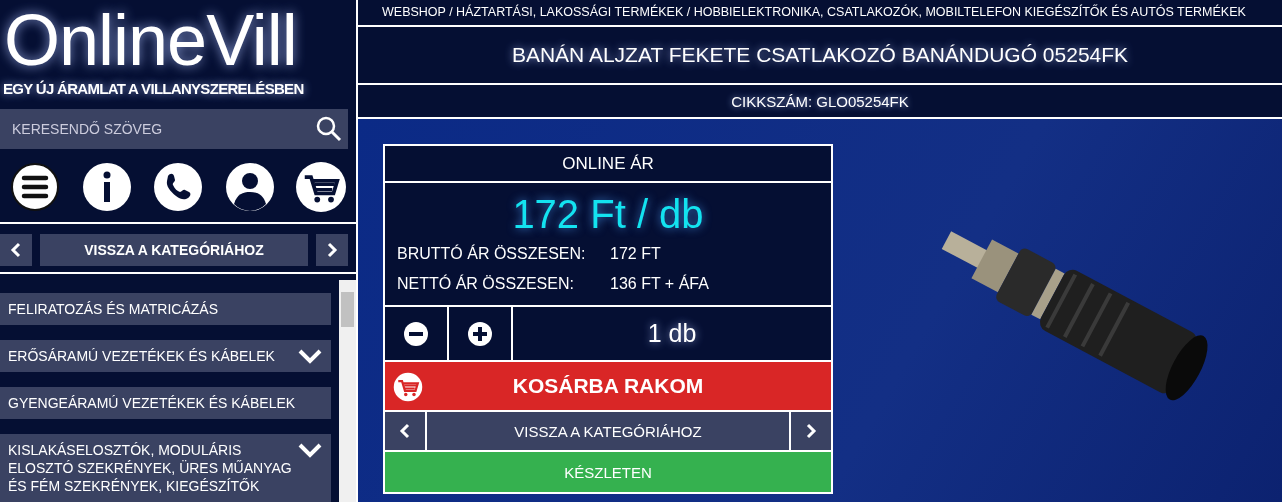  What do you see at coordinates (35, 187) in the screenshot?
I see `menu-icon` at bounding box center [35, 187].